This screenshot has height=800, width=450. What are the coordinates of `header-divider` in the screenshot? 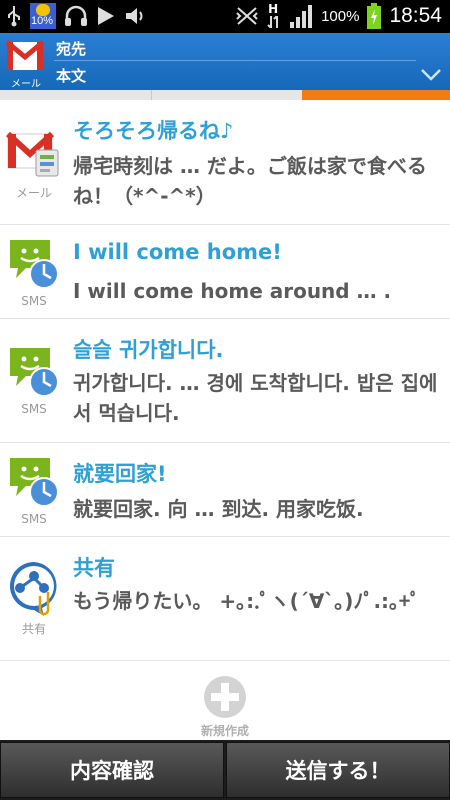 It's located at (235, 60).